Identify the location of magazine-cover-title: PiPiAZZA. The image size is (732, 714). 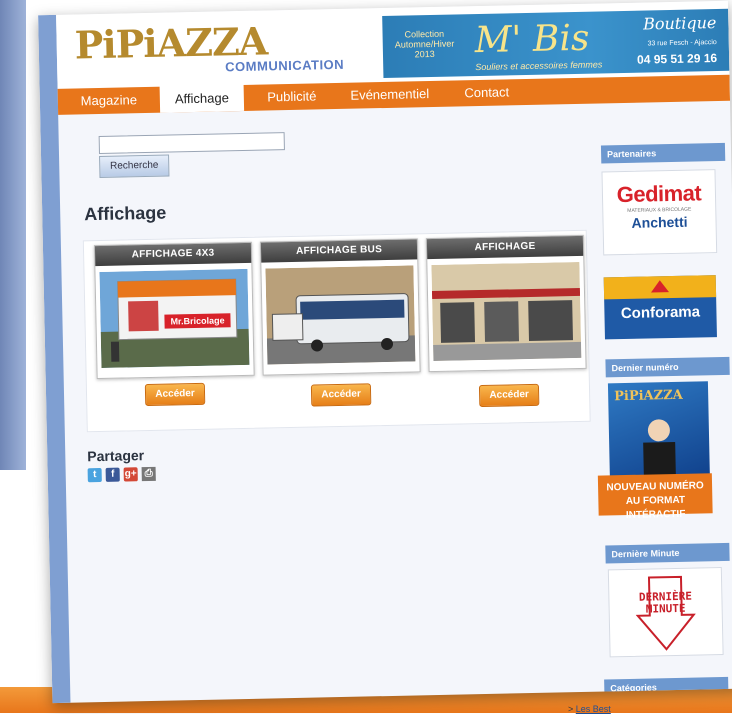
(648, 396).